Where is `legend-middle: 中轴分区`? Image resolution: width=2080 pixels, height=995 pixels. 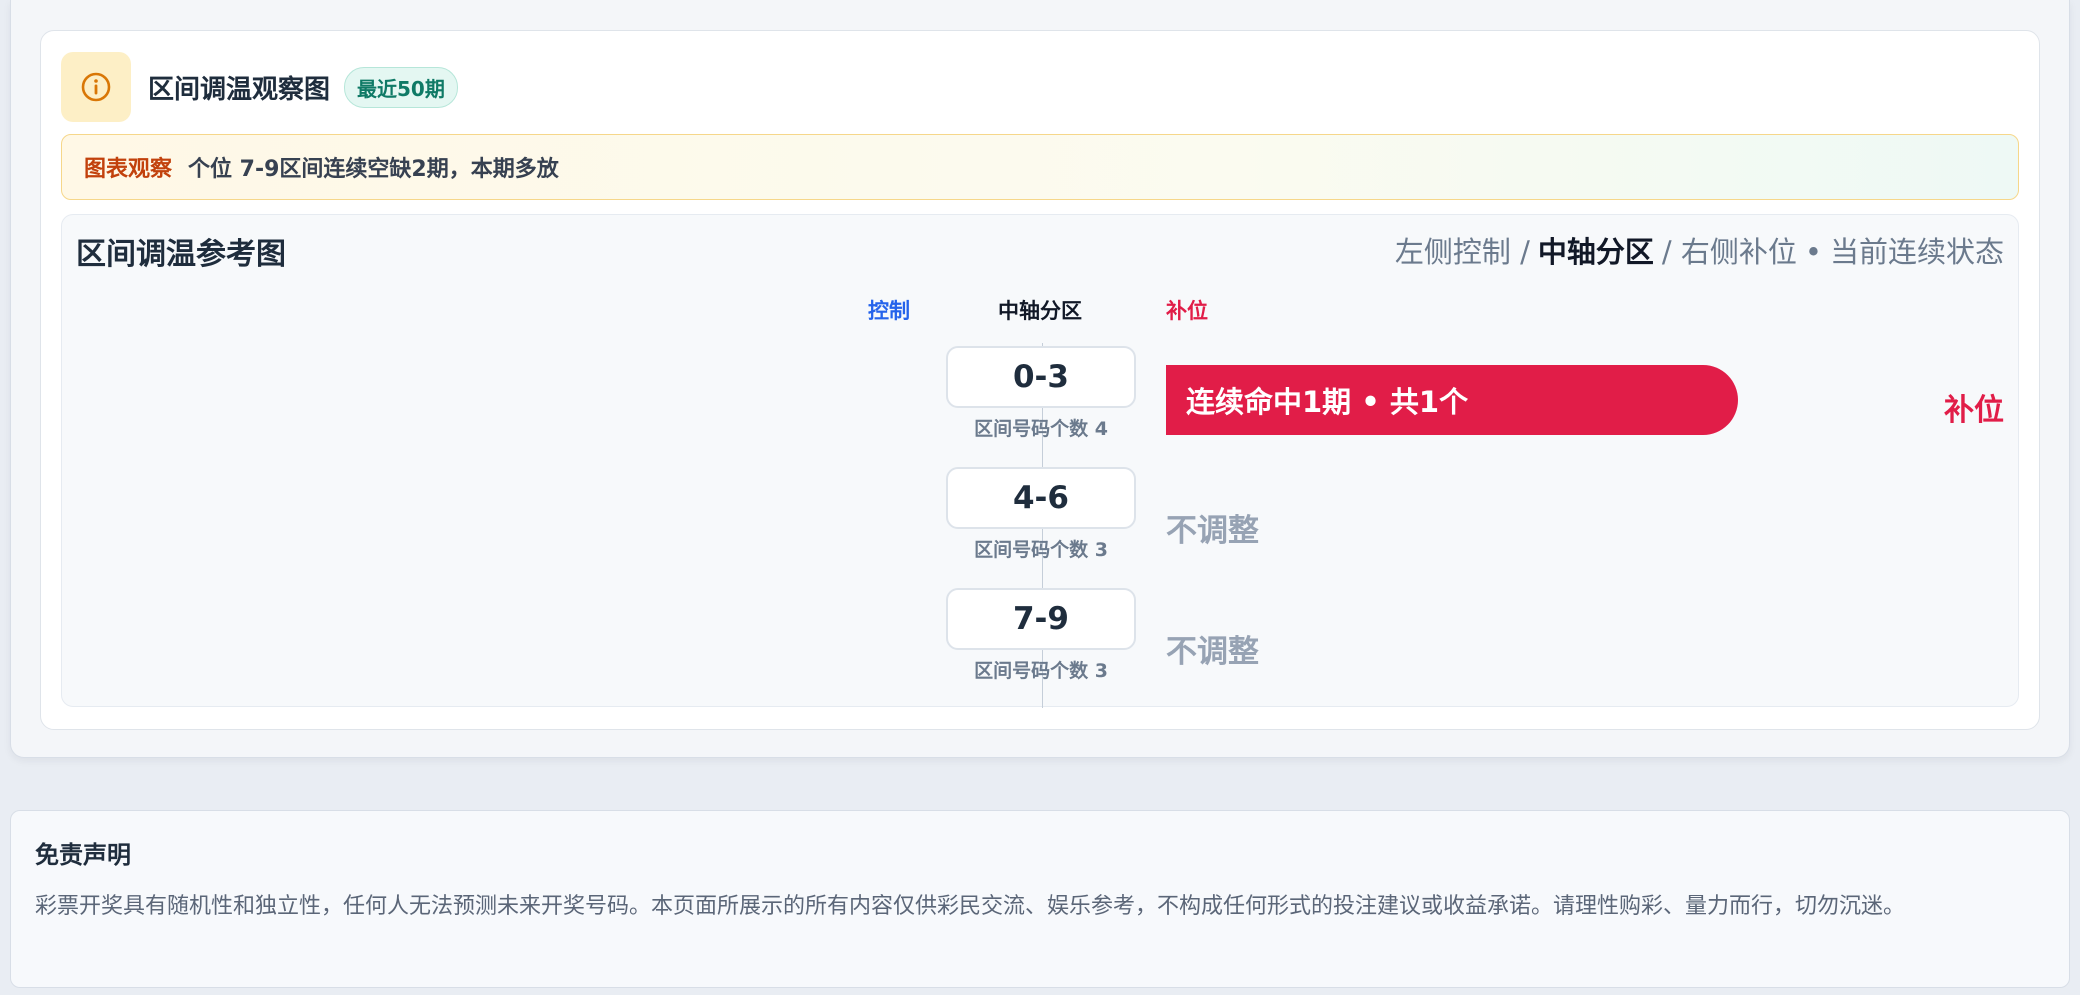
legend-middle: 中轴分区 is located at coordinates (1595, 252).